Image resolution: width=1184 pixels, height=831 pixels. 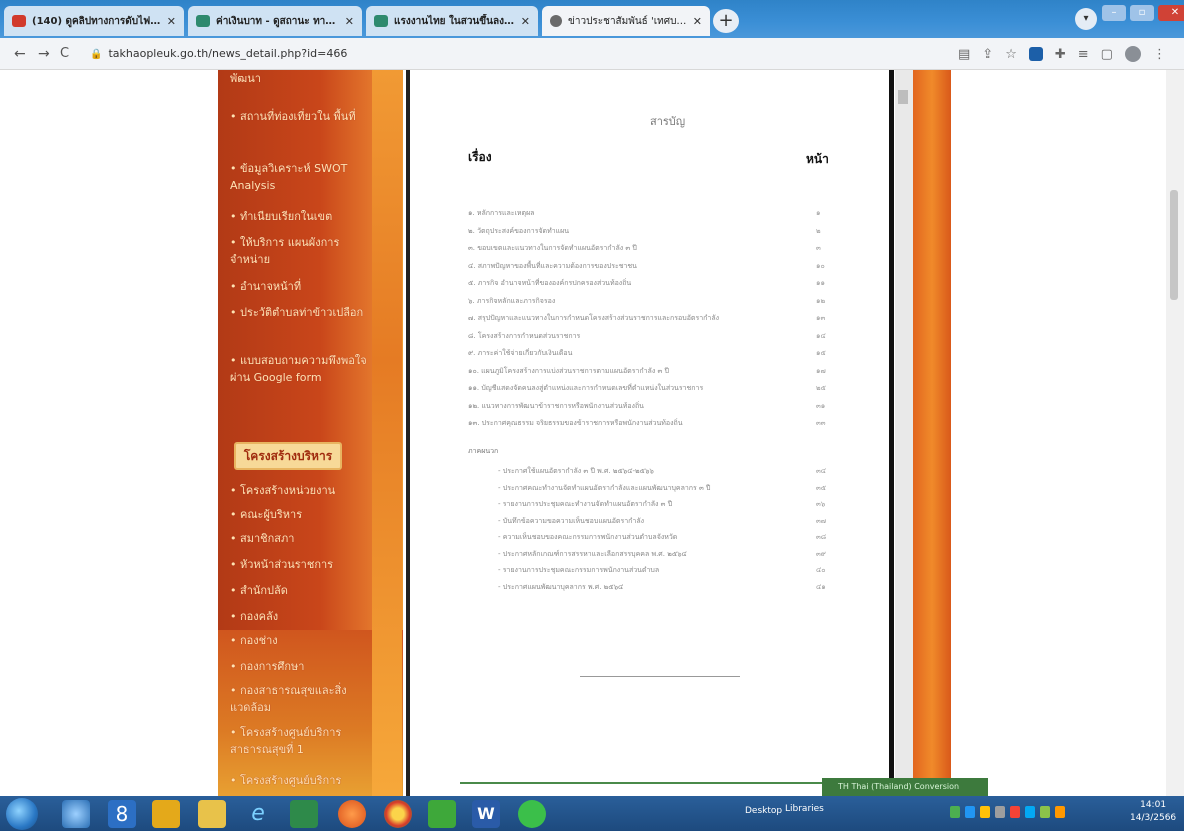 I want to click on sidebar-item: • ข้อมูลวิเคราะห์ SWOT Analysis, so click(x=300, y=177).